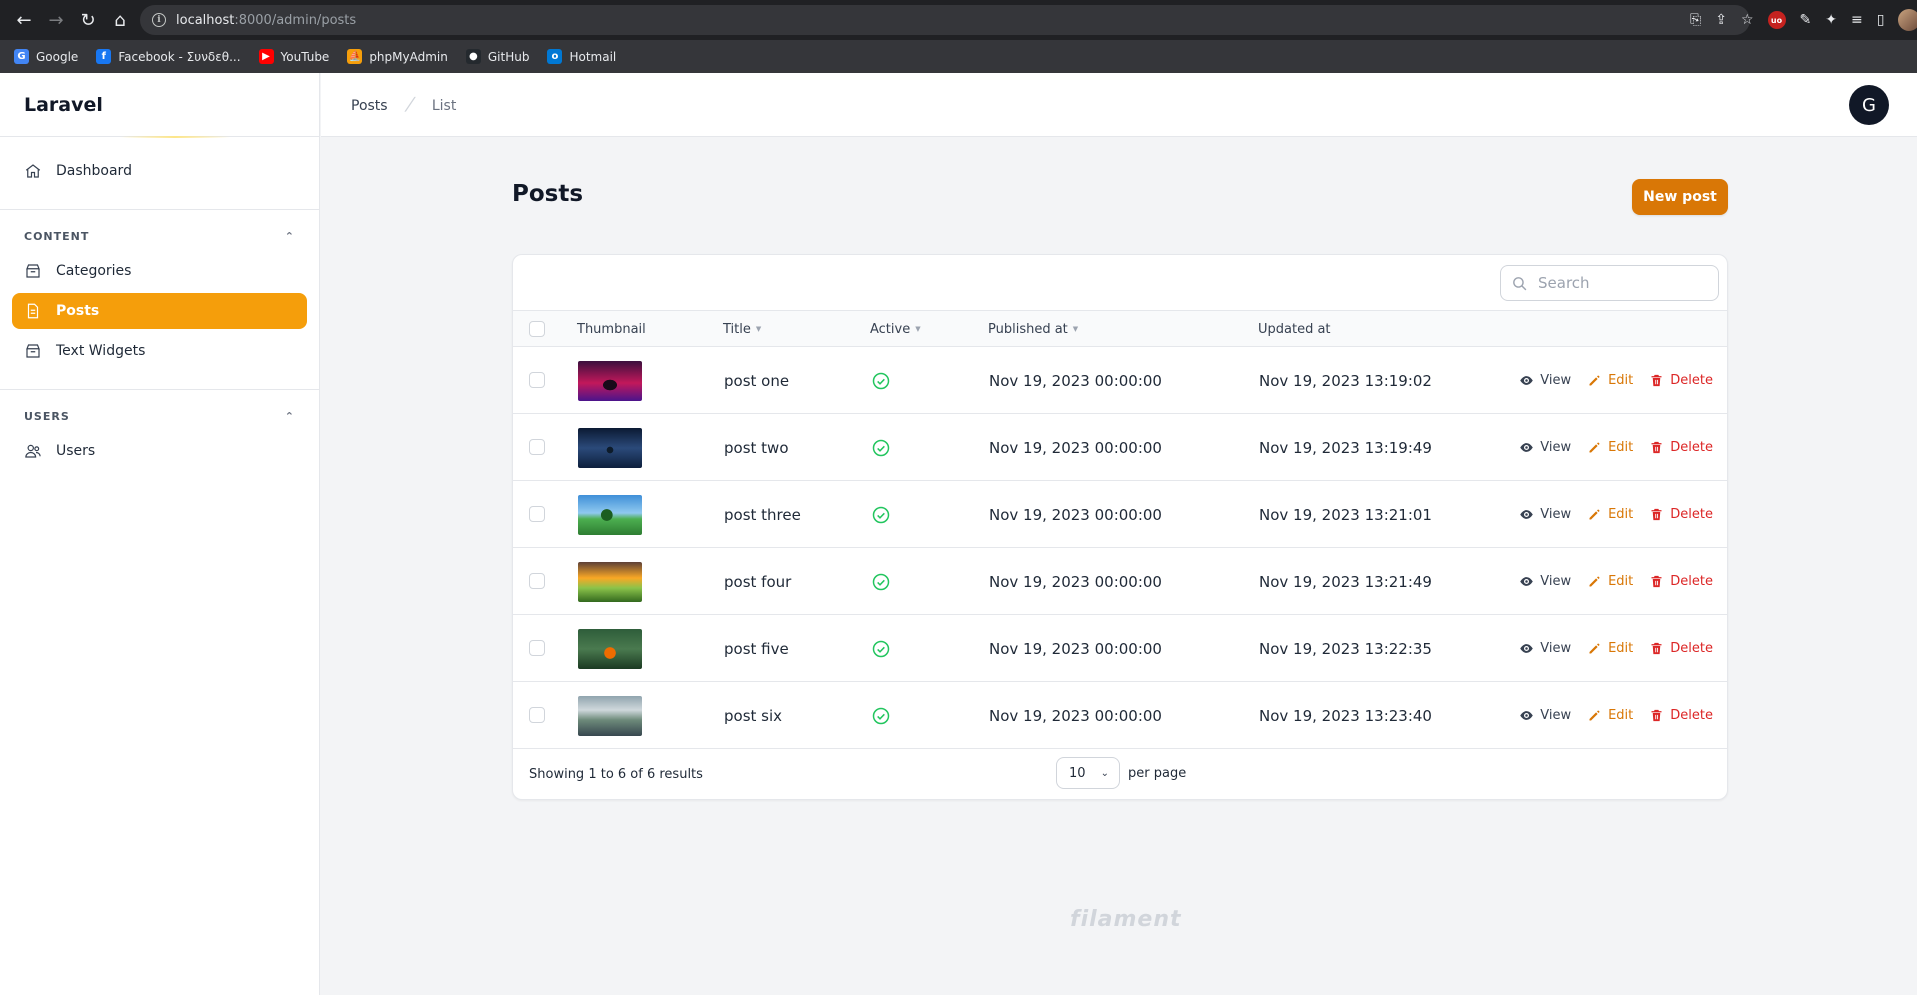  Describe the element at coordinates (757, 380) in the screenshot. I see `title-cell: post one` at that location.